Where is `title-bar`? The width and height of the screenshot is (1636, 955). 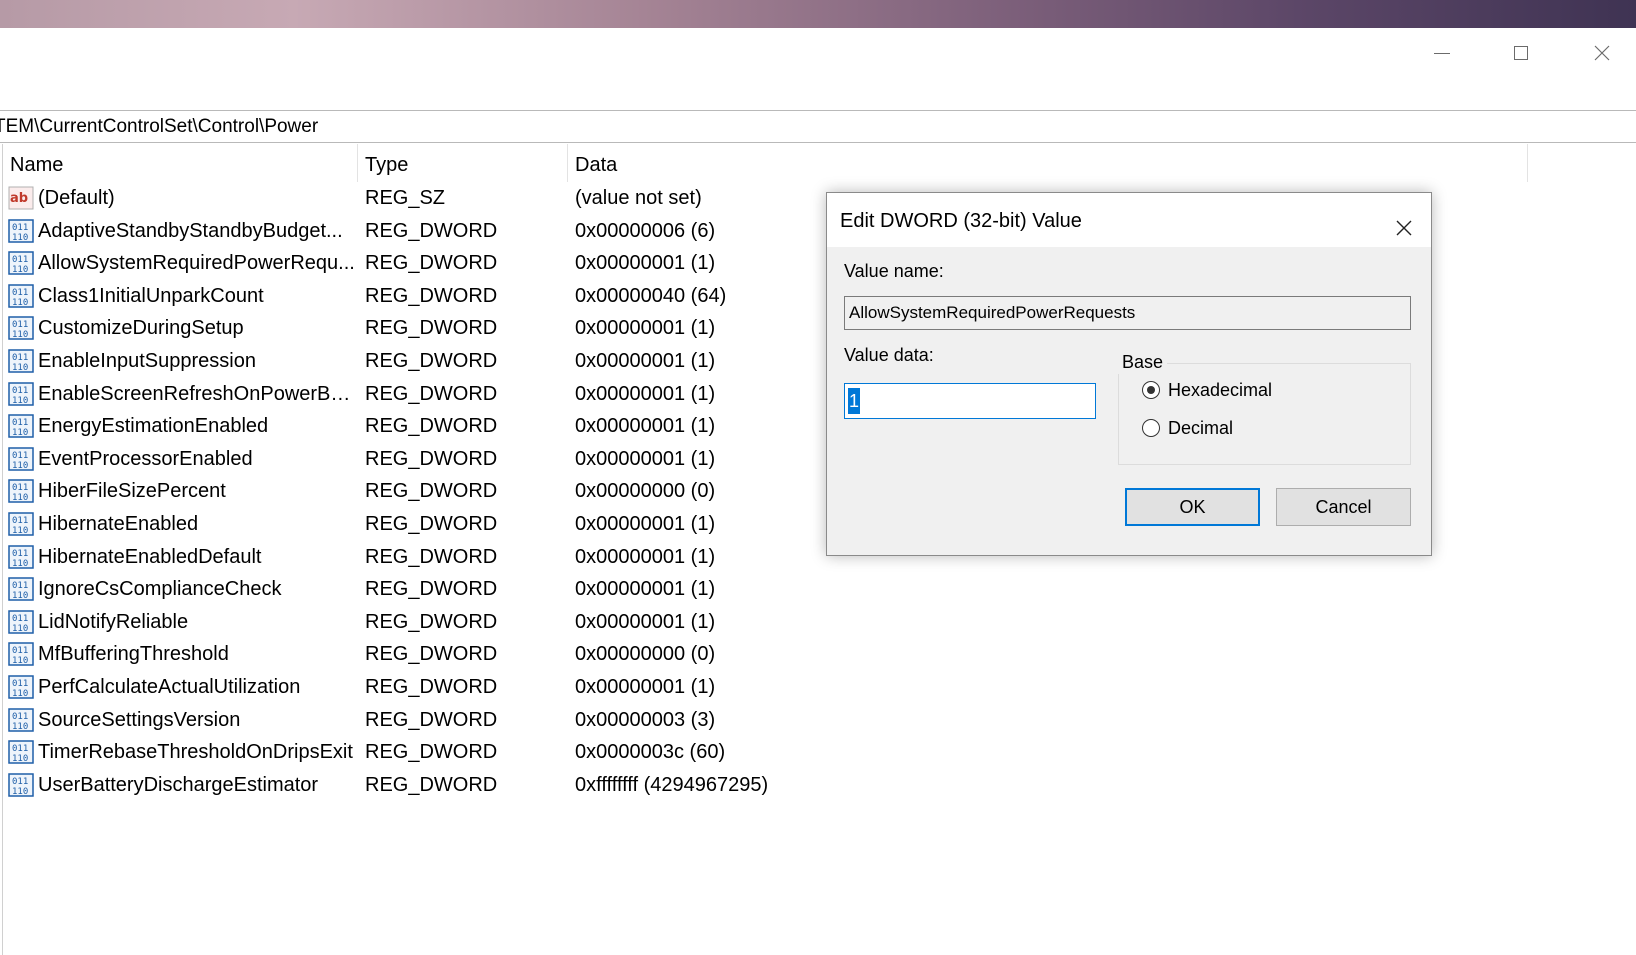 title-bar is located at coordinates (818, 68).